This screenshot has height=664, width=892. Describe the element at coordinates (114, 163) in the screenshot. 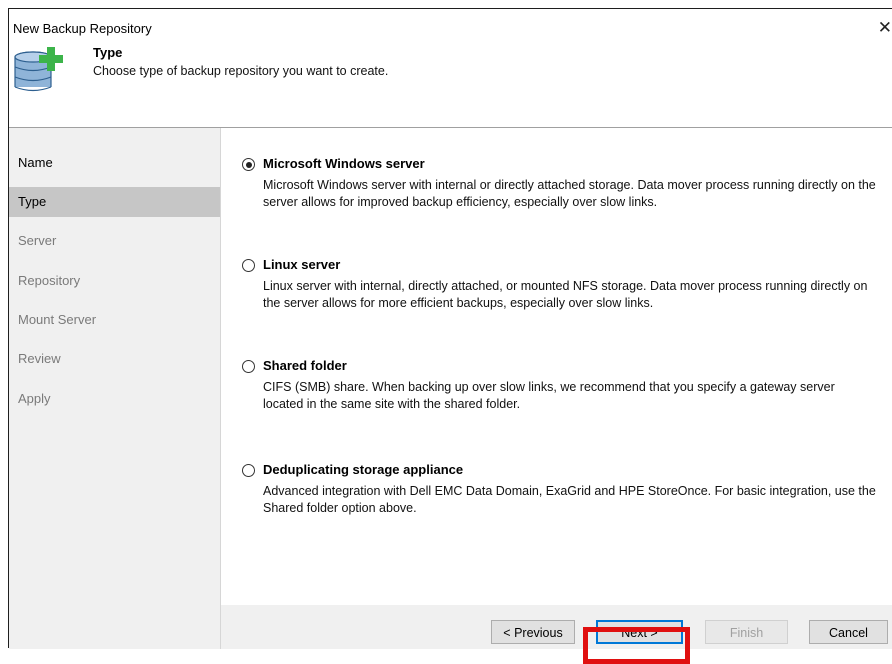

I see `step-name: Name` at that location.